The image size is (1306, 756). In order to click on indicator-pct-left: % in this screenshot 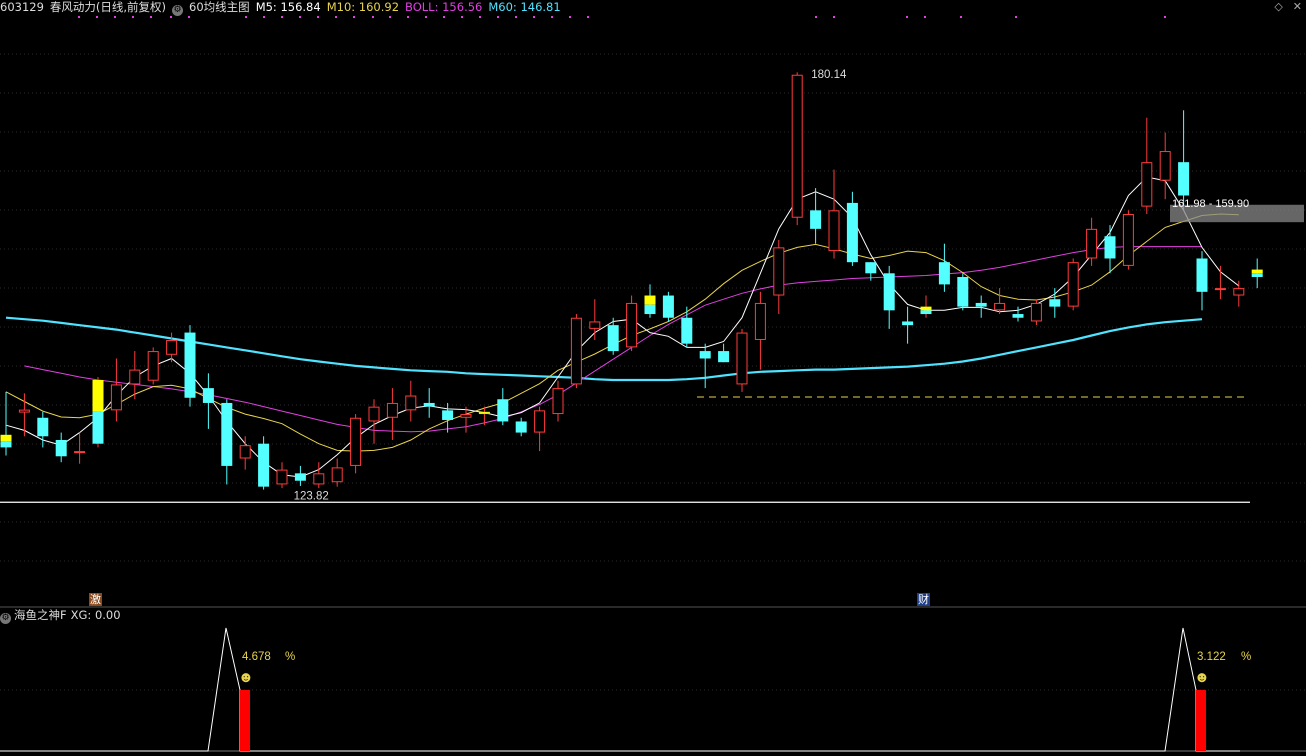, I will do `click(290, 657)`.